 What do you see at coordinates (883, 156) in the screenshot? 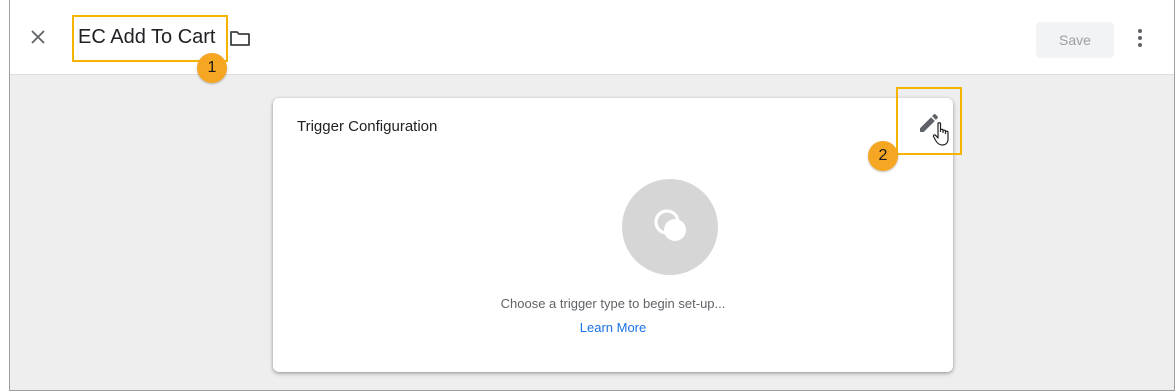
I see `annotation-badge-2: 2` at bounding box center [883, 156].